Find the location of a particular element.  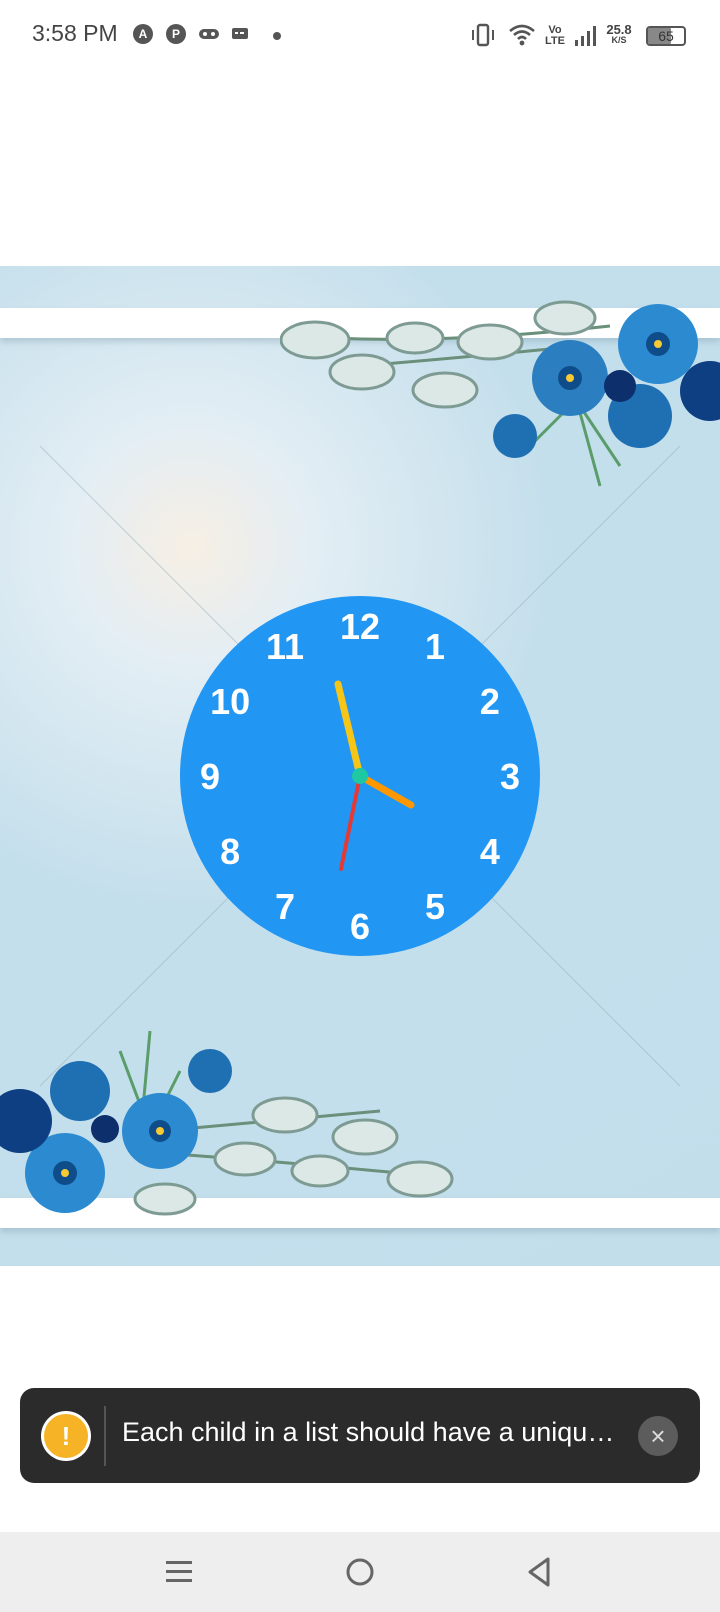

clock-center is located at coordinates (360, 776).